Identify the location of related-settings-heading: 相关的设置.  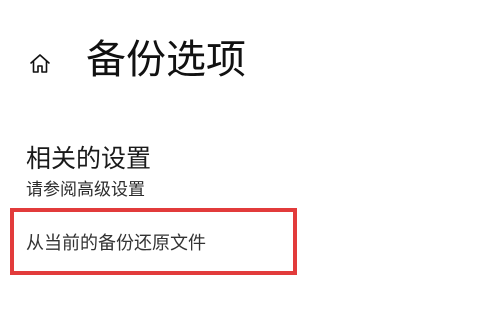
(89, 158).